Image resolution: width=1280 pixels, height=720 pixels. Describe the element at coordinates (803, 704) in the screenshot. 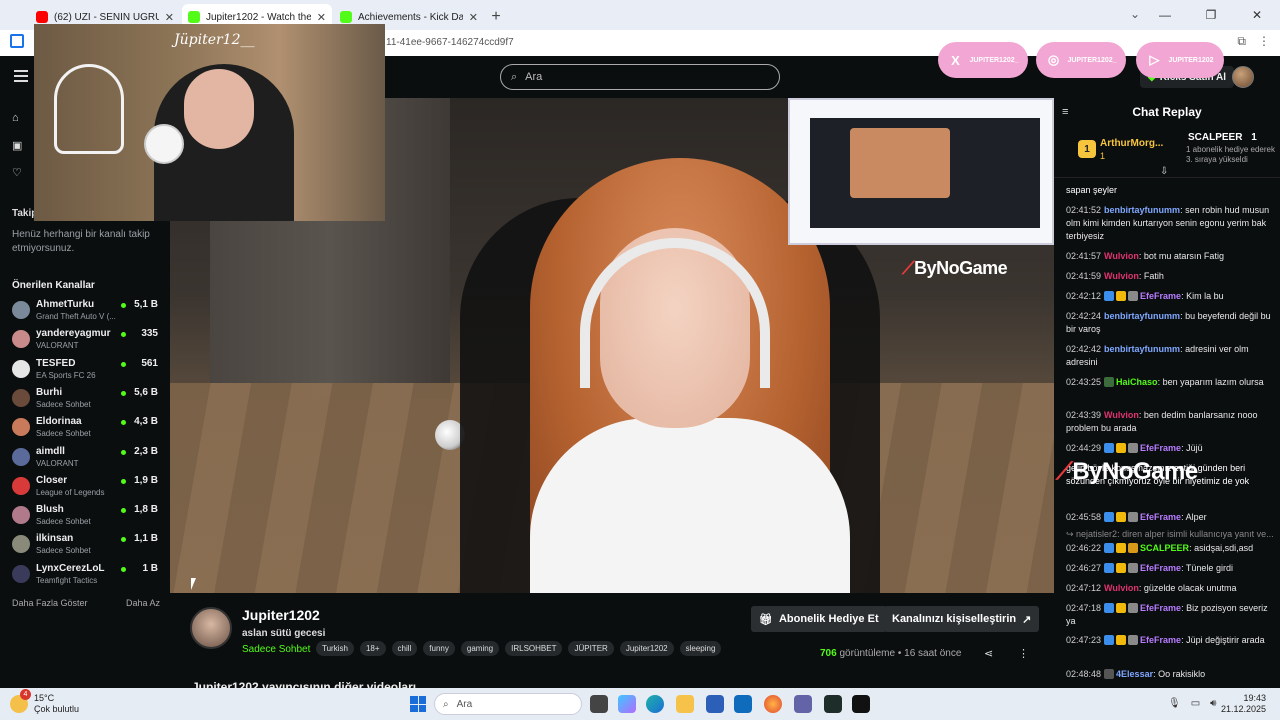

I see `teams-icon` at that location.